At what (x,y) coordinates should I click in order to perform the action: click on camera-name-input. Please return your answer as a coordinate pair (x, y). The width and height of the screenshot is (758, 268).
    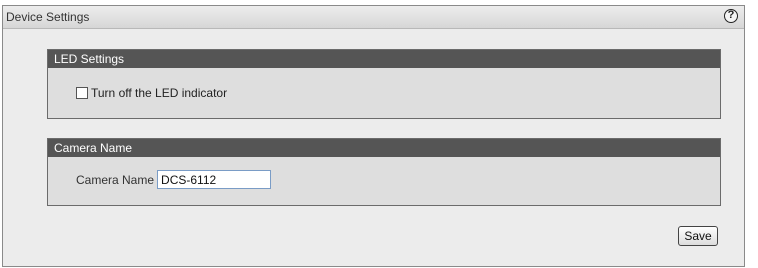
    Looking at the image, I should click on (214, 179).